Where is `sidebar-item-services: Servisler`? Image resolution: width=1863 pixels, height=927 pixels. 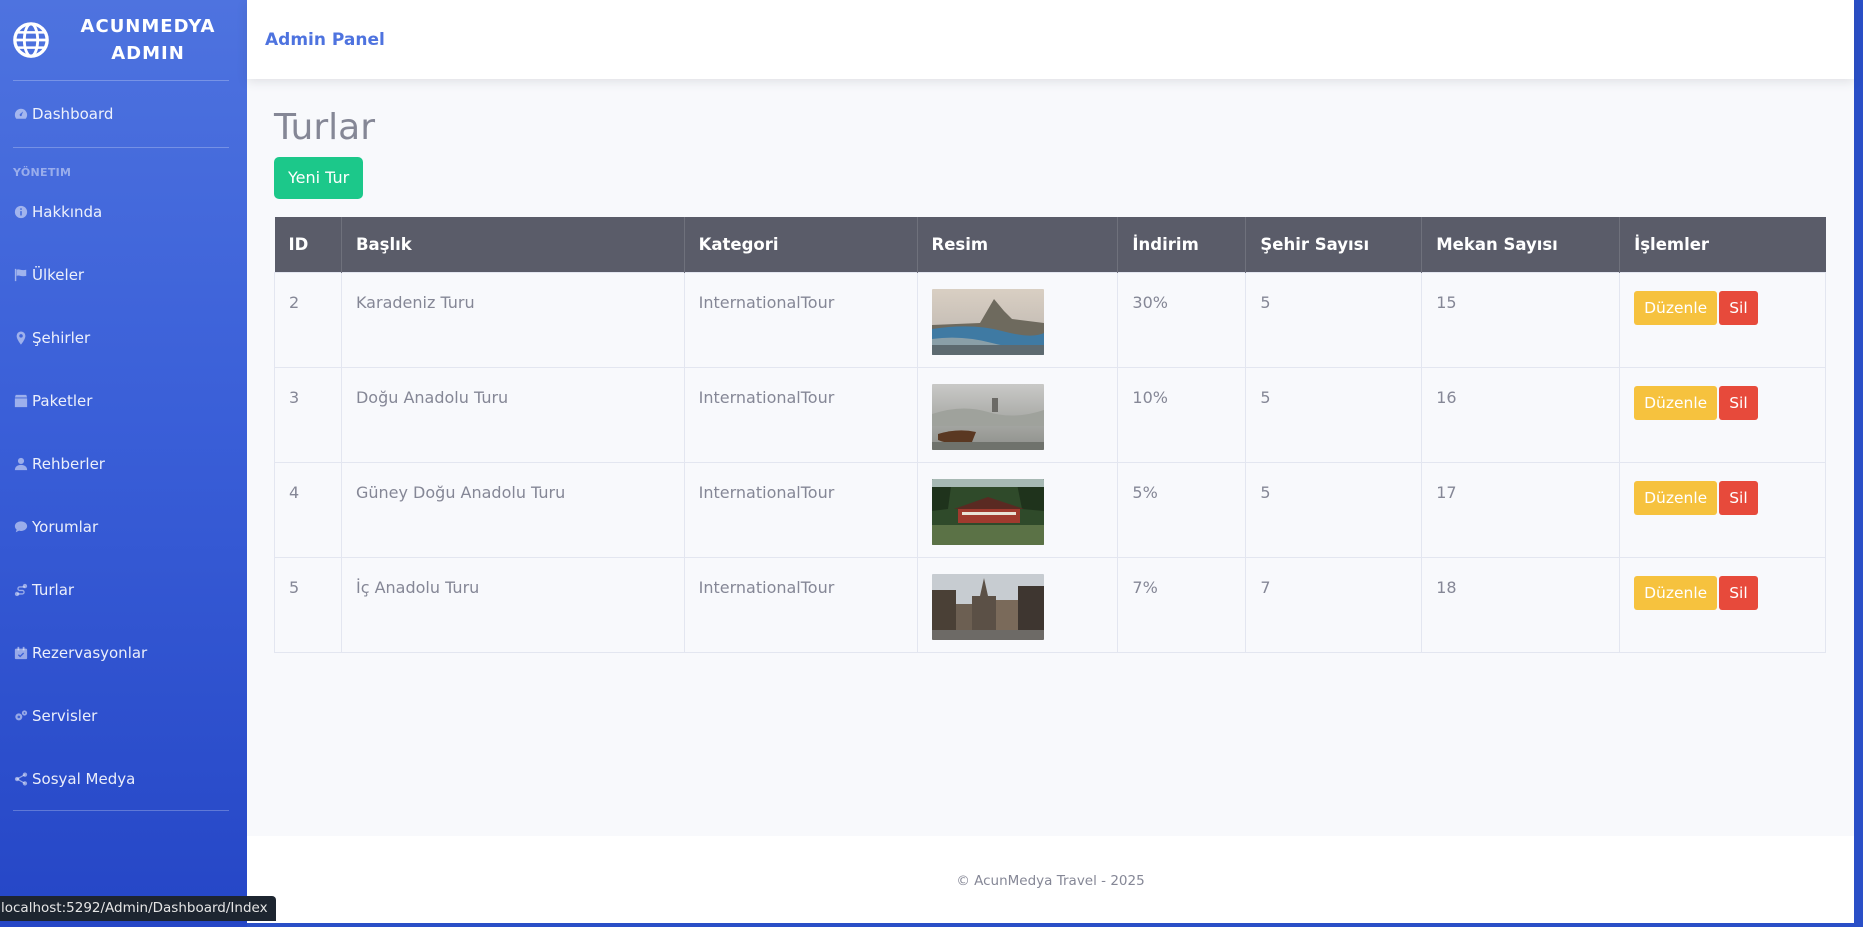 sidebar-item-services: Servisler is located at coordinates (123, 715).